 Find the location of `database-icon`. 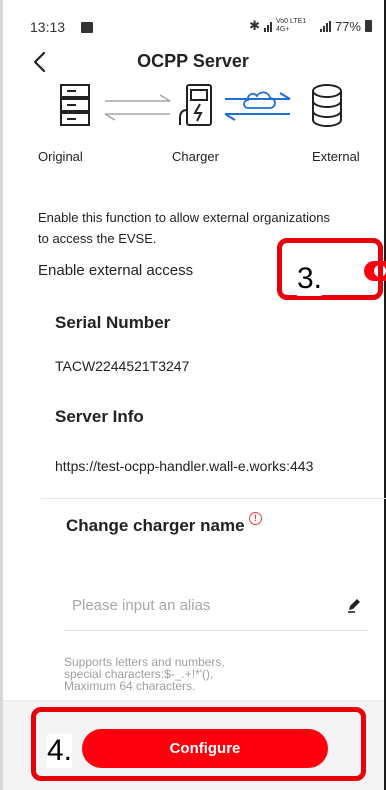

database-icon is located at coordinates (327, 105).